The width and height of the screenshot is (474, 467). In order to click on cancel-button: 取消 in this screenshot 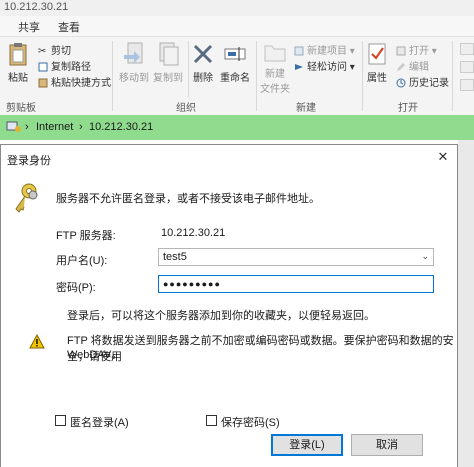, I will do `click(387, 445)`.